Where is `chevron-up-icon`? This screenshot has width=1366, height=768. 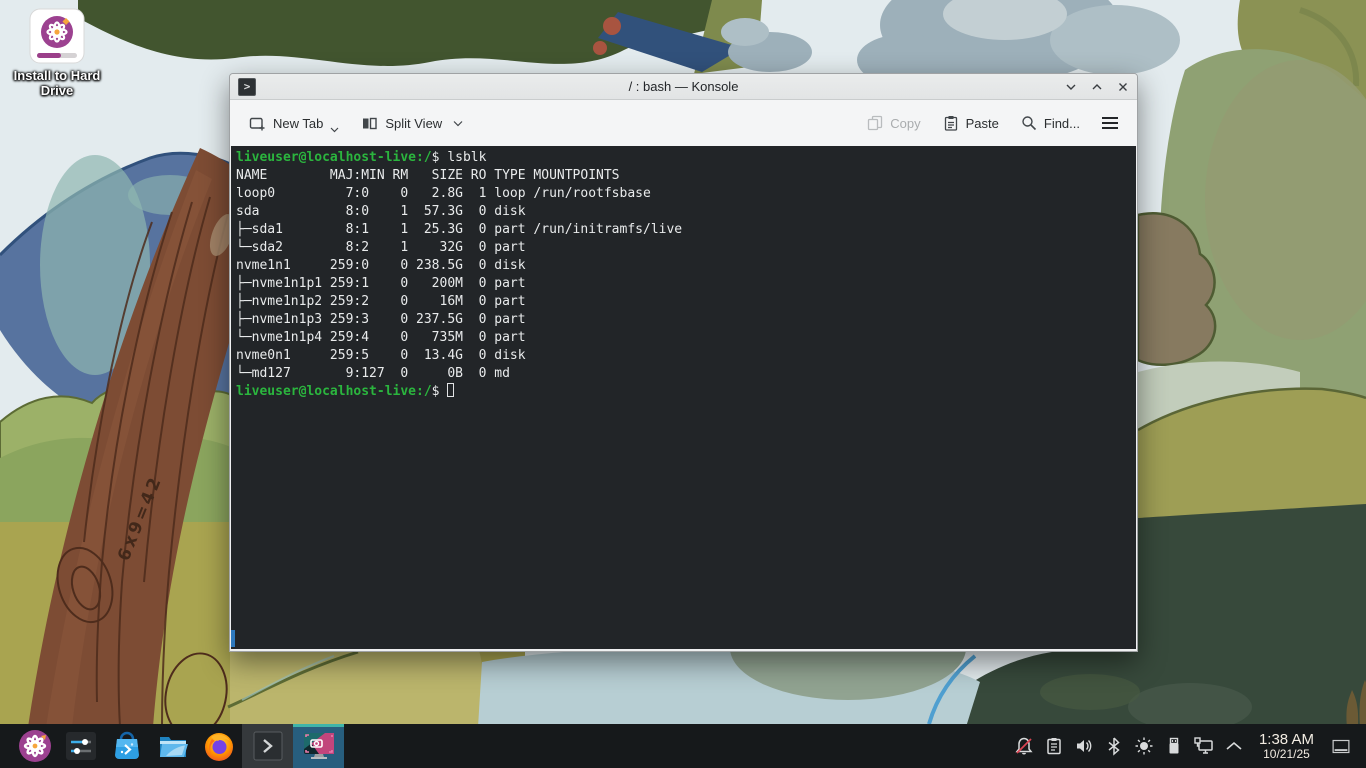
chevron-up-icon is located at coordinates (1234, 745).